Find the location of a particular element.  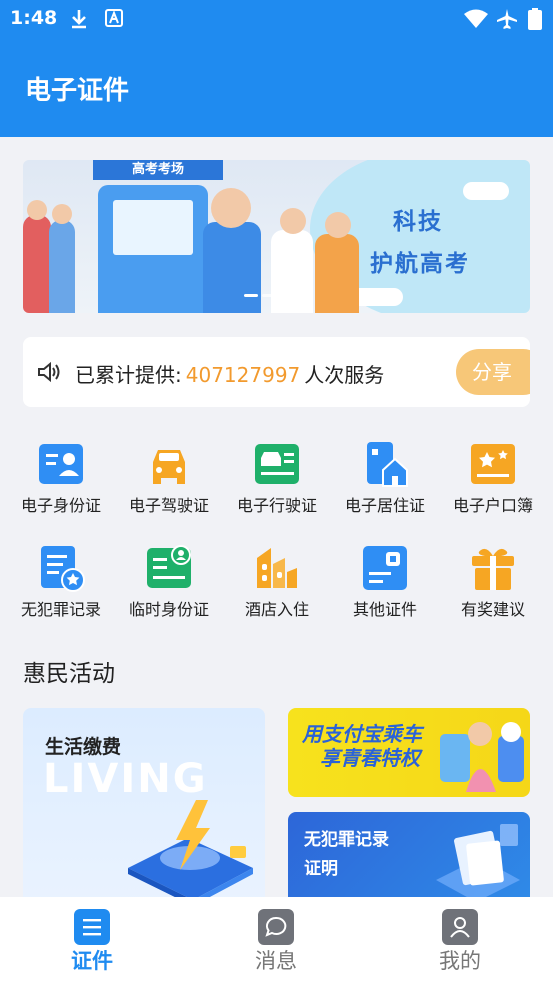

temp-id-icon is located at coordinates (169, 568).